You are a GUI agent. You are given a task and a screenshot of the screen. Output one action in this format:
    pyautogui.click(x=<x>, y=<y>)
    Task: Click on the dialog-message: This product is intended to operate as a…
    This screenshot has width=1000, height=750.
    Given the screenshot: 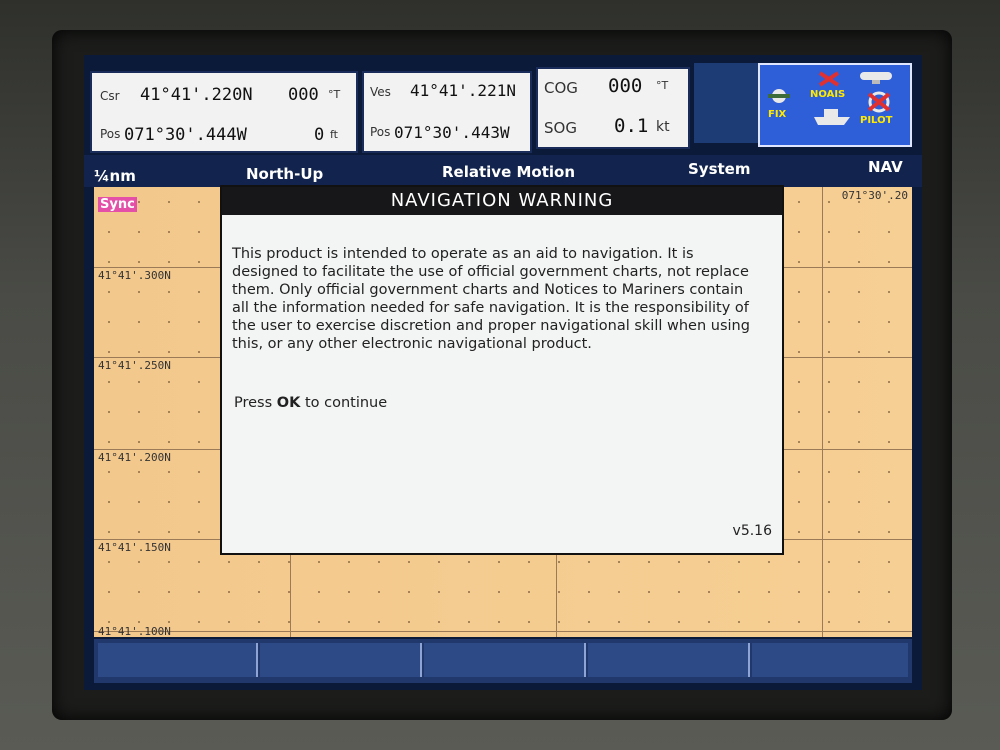 What is the action you would take?
    pyautogui.click(x=491, y=299)
    